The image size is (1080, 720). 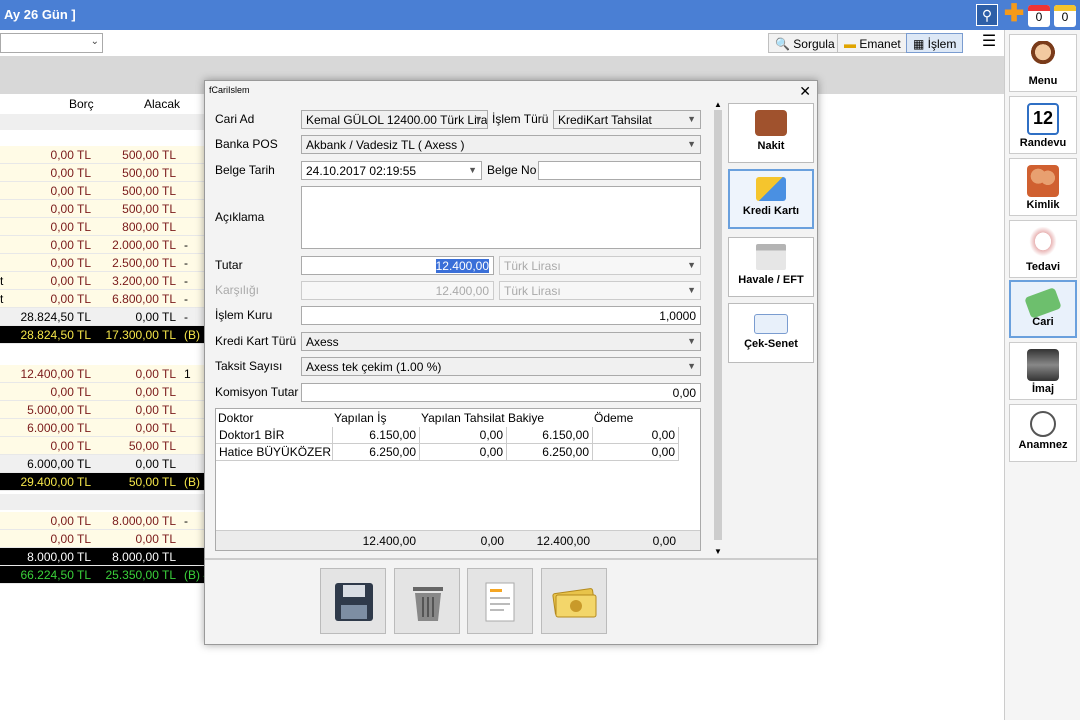 I want to click on sorgula-button: 🔍 Sorgula, so click(x=805, y=43).